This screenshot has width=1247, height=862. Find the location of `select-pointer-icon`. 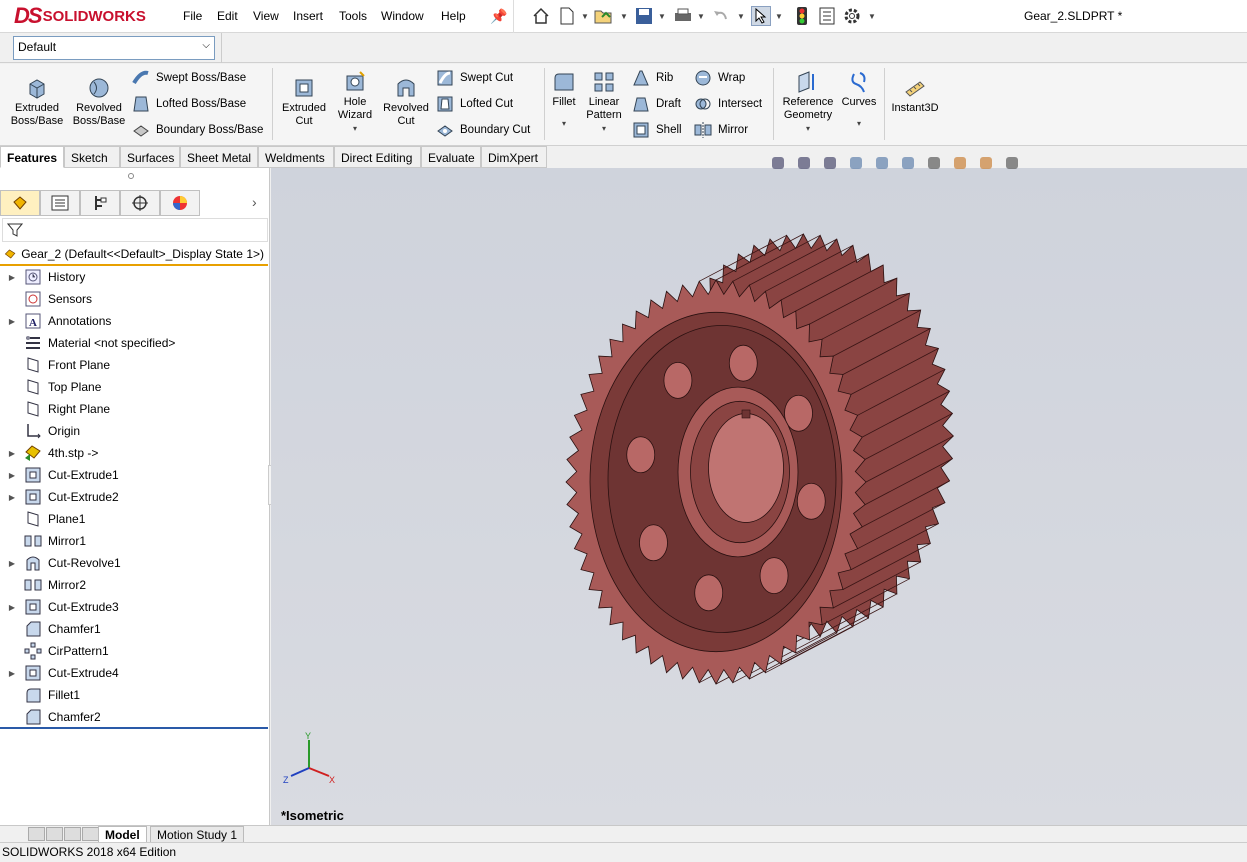

select-pointer-icon is located at coordinates (761, 16).